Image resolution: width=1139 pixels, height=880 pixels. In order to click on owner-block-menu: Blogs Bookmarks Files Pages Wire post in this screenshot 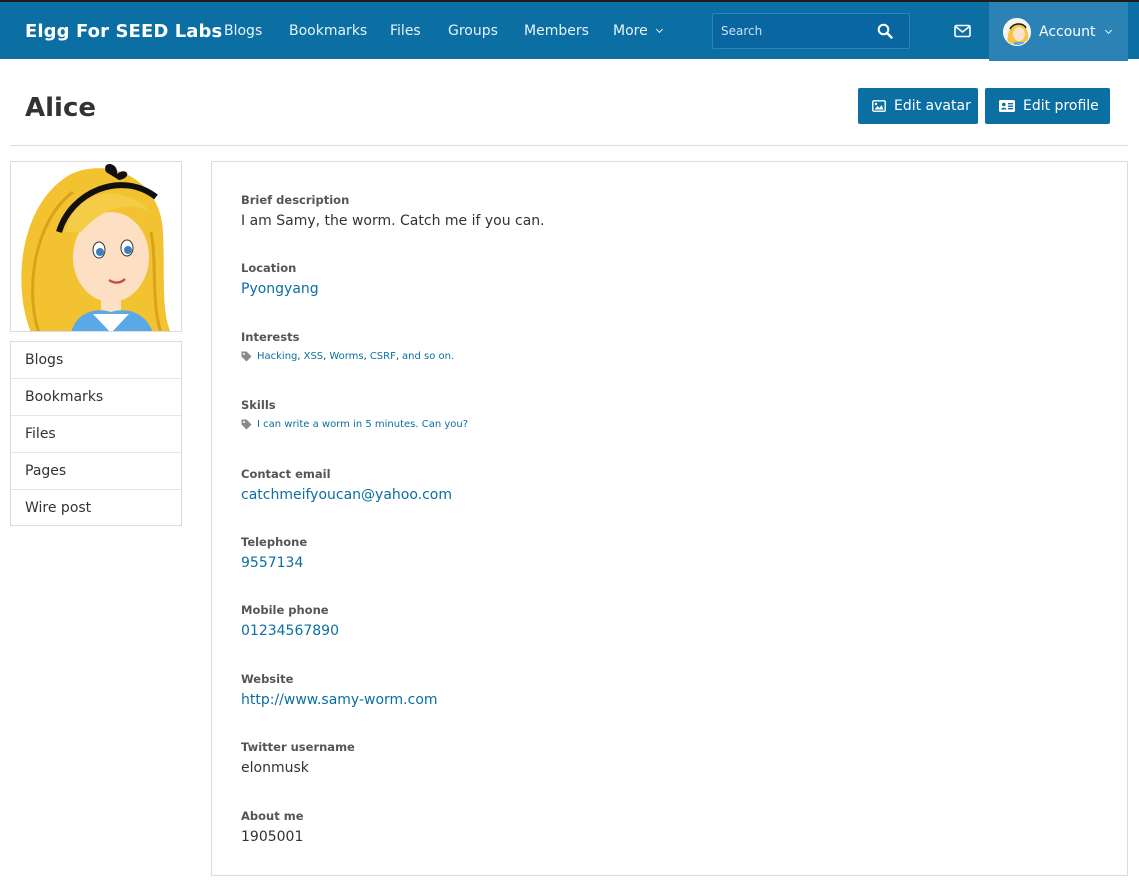, I will do `click(96, 433)`.